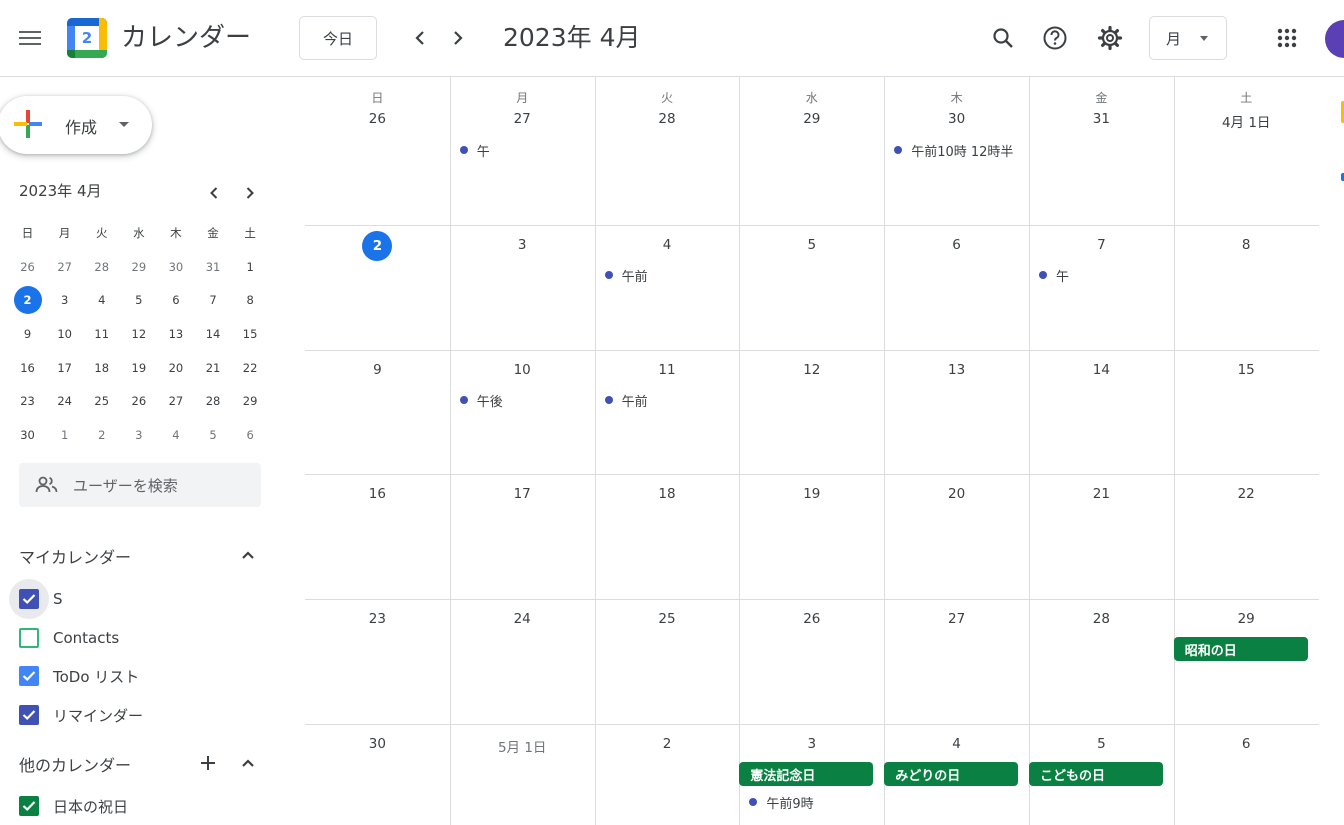 This screenshot has height=825, width=1344. I want to click on day-number-today: 2, so click(377, 246).